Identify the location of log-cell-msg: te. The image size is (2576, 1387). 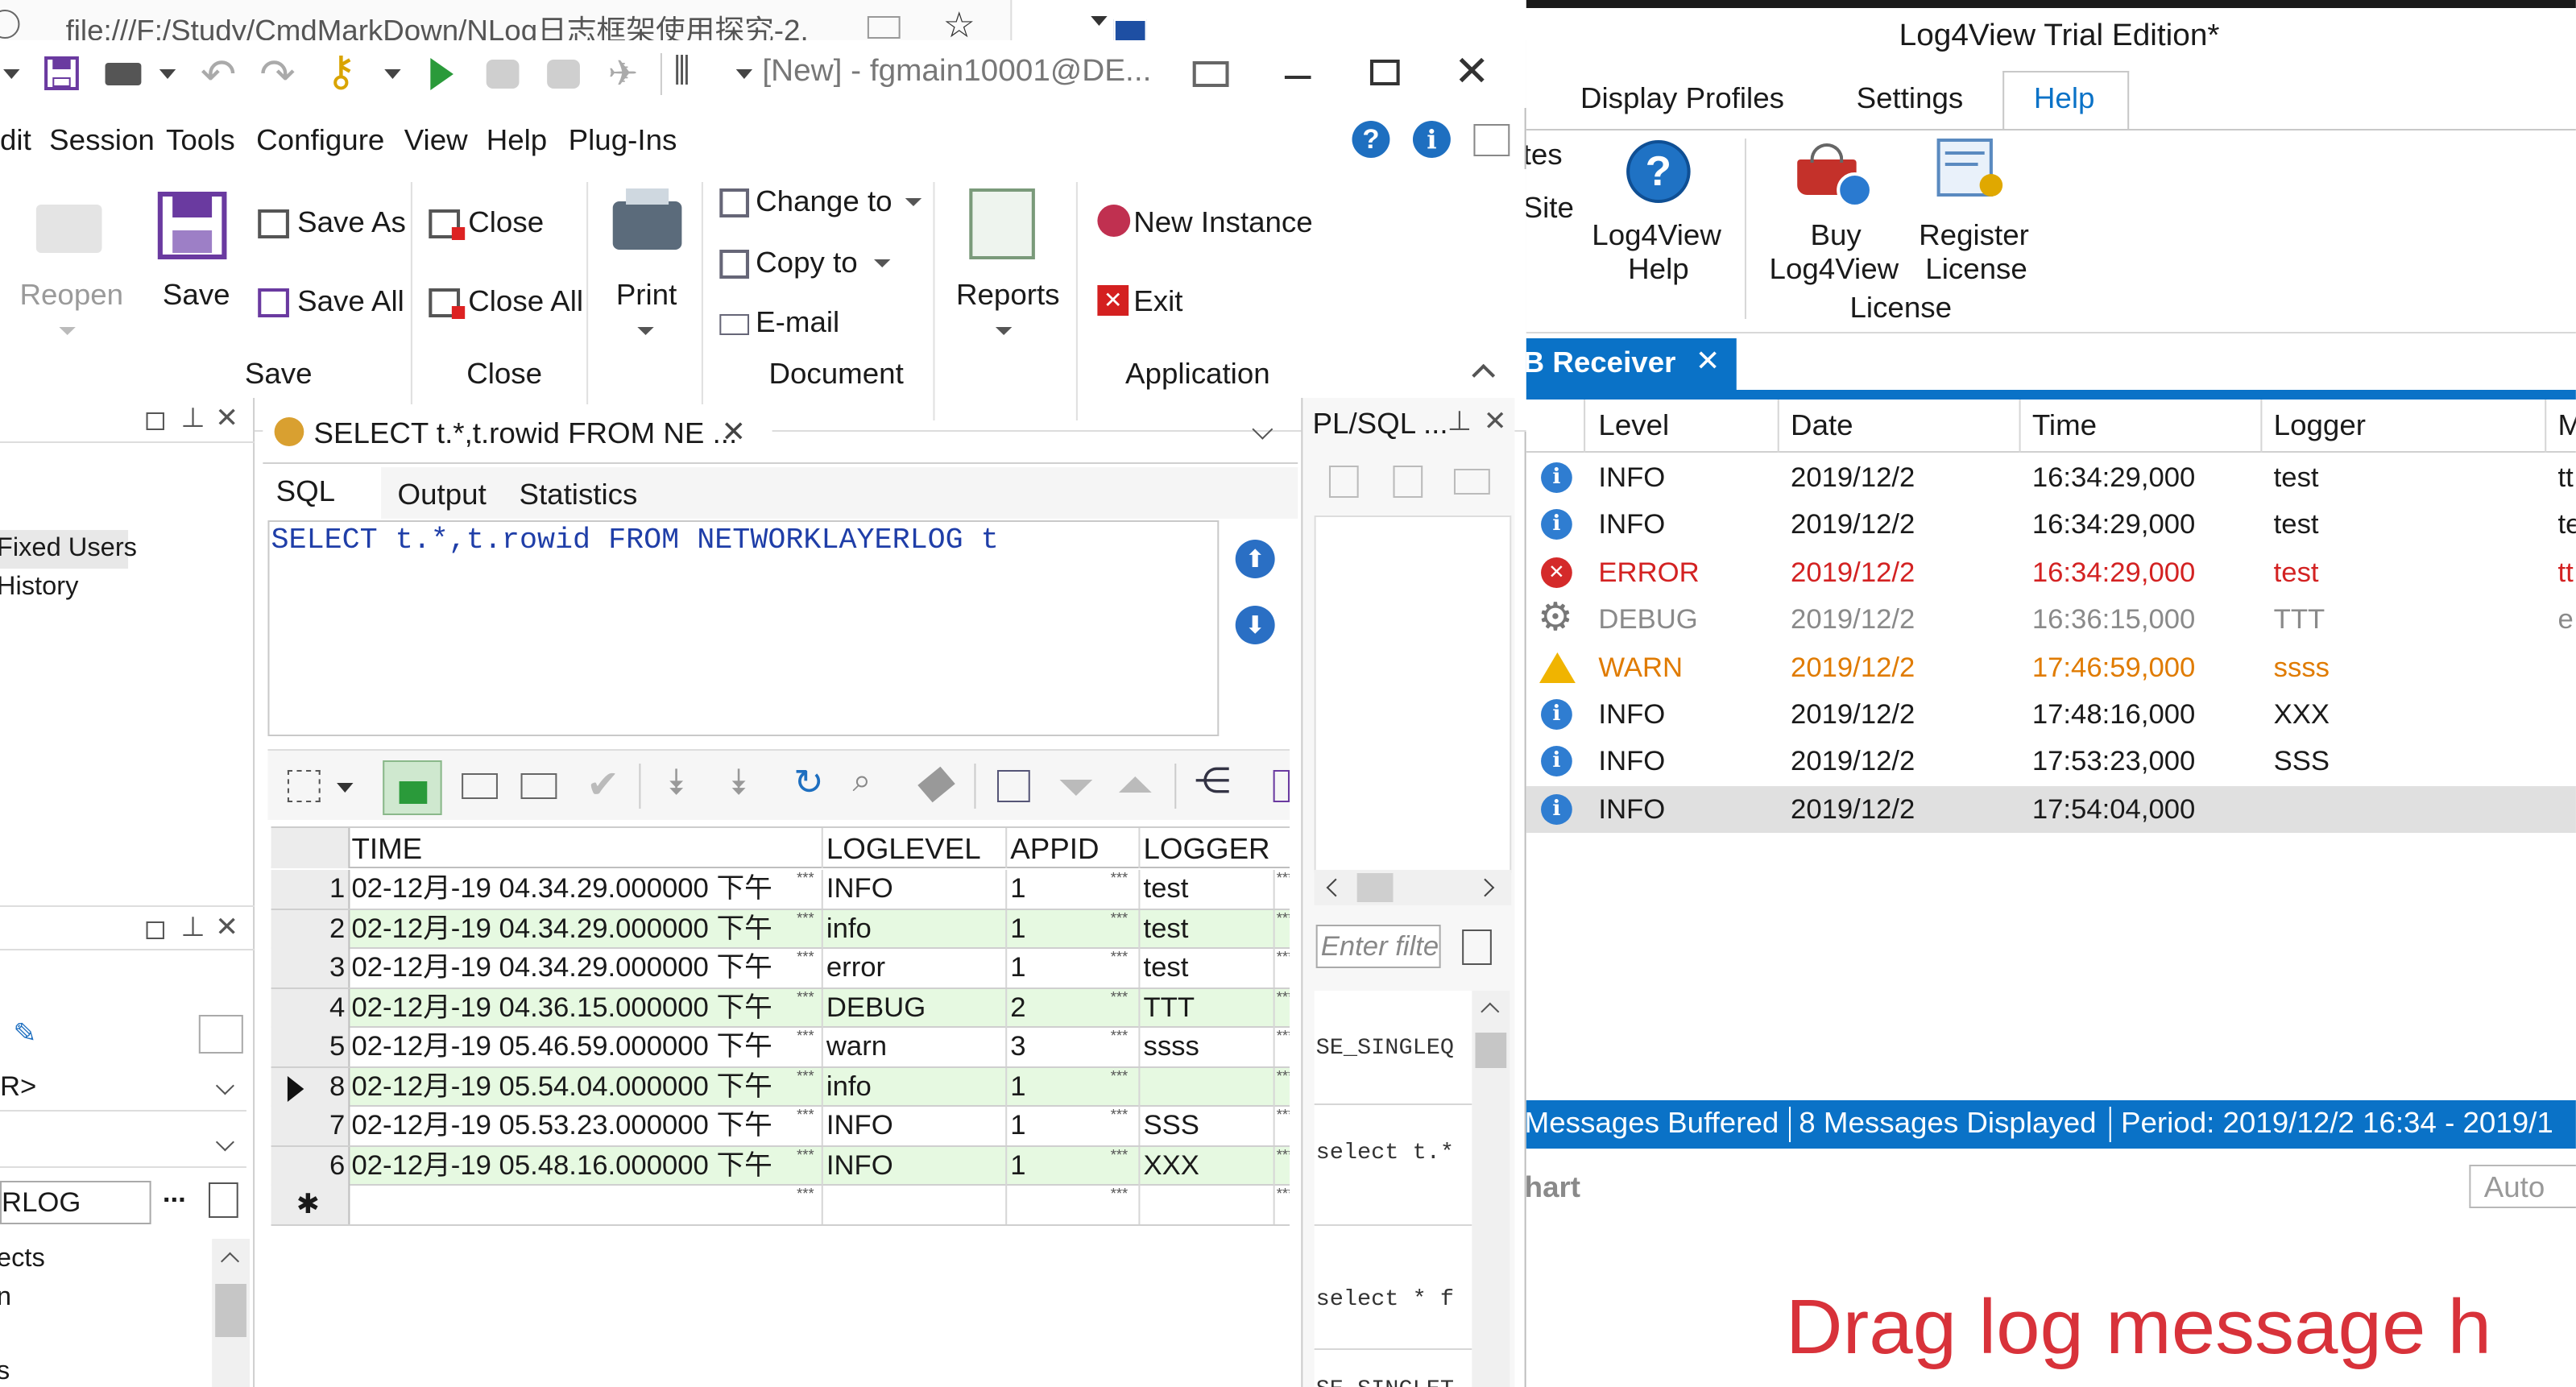
(2567, 525).